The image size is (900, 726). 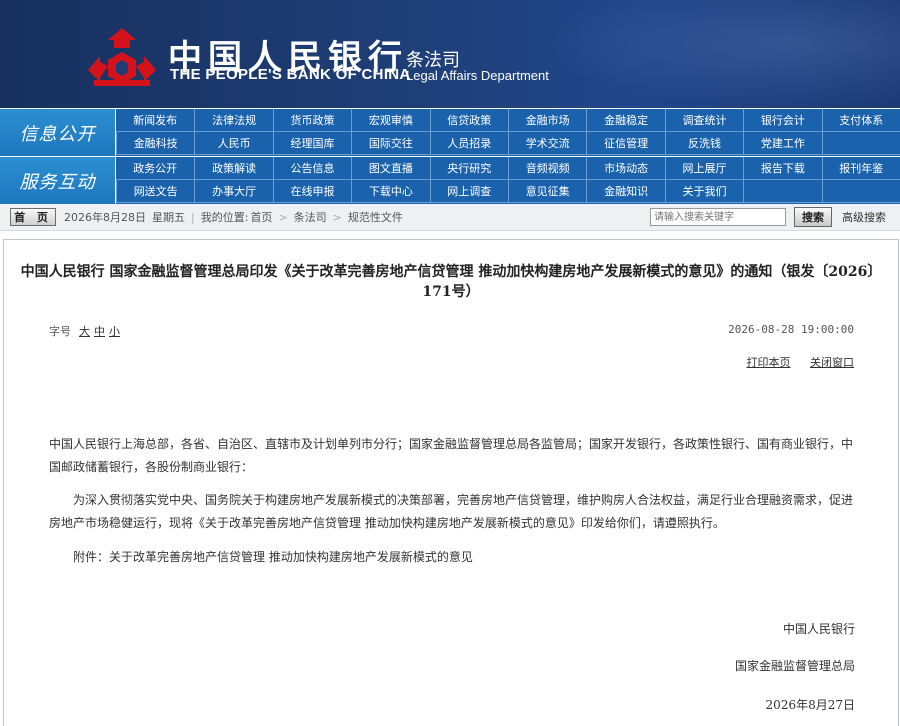 What do you see at coordinates (704, 191) in the screenshot?
I see `nav-item: 关于我们` at bounding box center [704, 191].